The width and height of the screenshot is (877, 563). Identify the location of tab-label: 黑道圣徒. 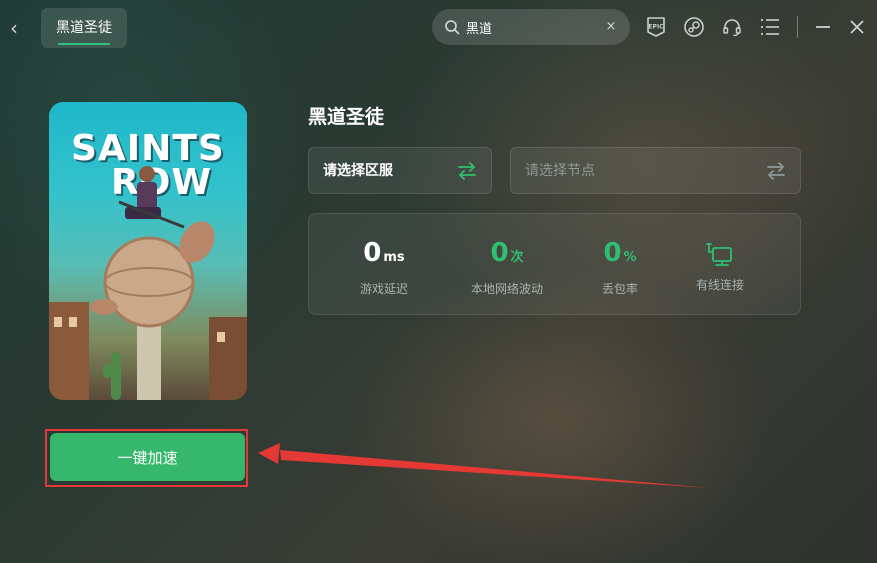
(84, 28).